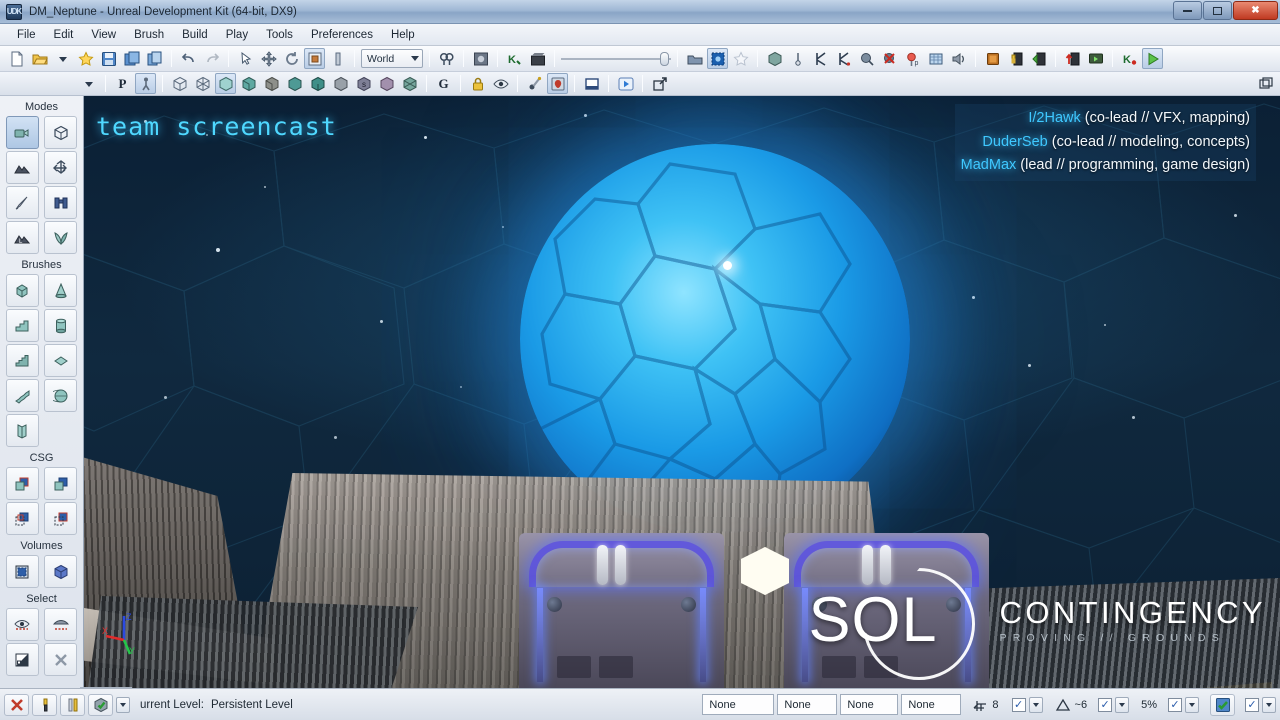 The height and width of the screenshot is (720, 1280). What do you see at coordinates (154, 58) in the screenshot?
I see `save-copy-icon` at bounding box center [154, 58].